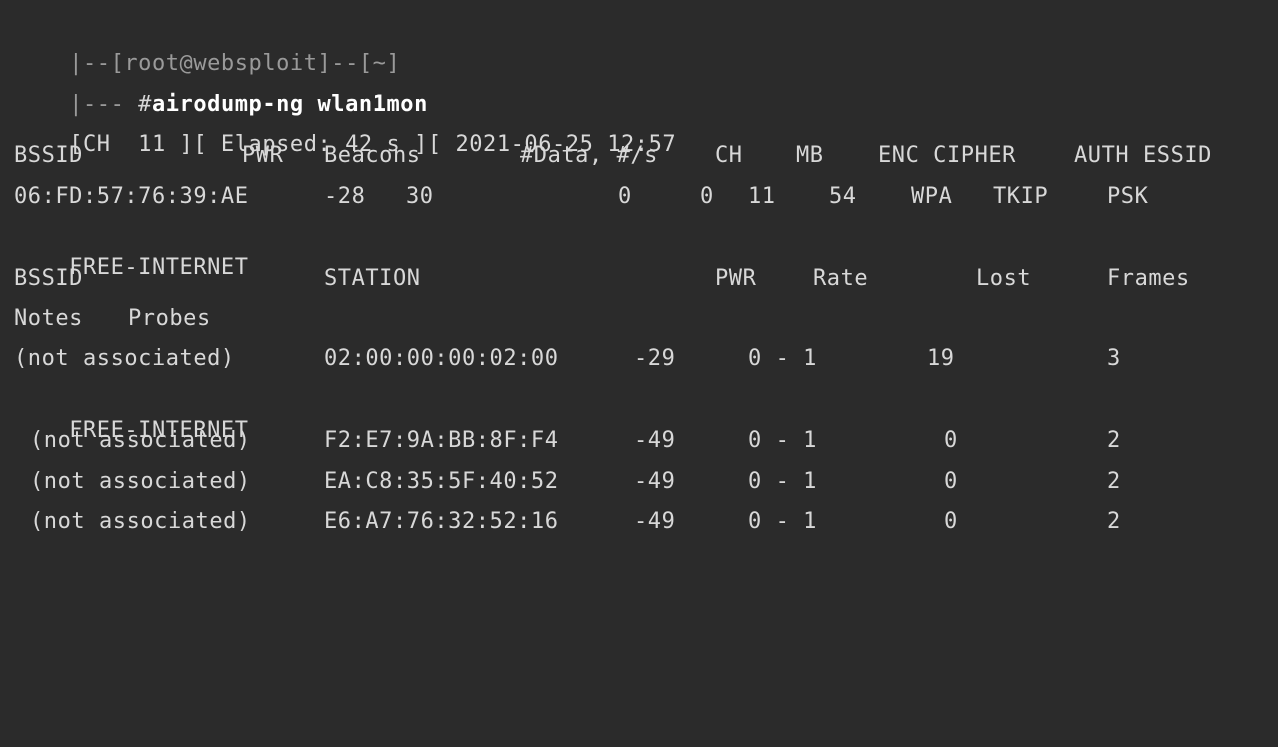  I want to click on sta-header-probes: Probes, so click(169, 318).